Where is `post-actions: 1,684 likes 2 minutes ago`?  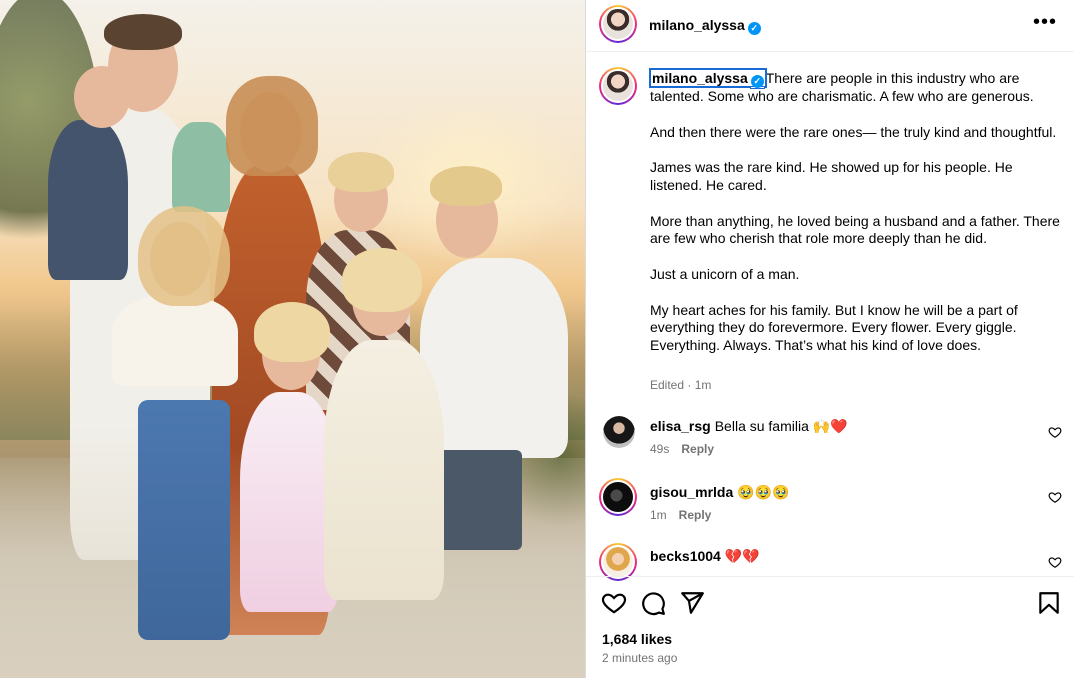
post-actions: 1,684 likes 2 minutes ago is located at coordinates (830, 627).